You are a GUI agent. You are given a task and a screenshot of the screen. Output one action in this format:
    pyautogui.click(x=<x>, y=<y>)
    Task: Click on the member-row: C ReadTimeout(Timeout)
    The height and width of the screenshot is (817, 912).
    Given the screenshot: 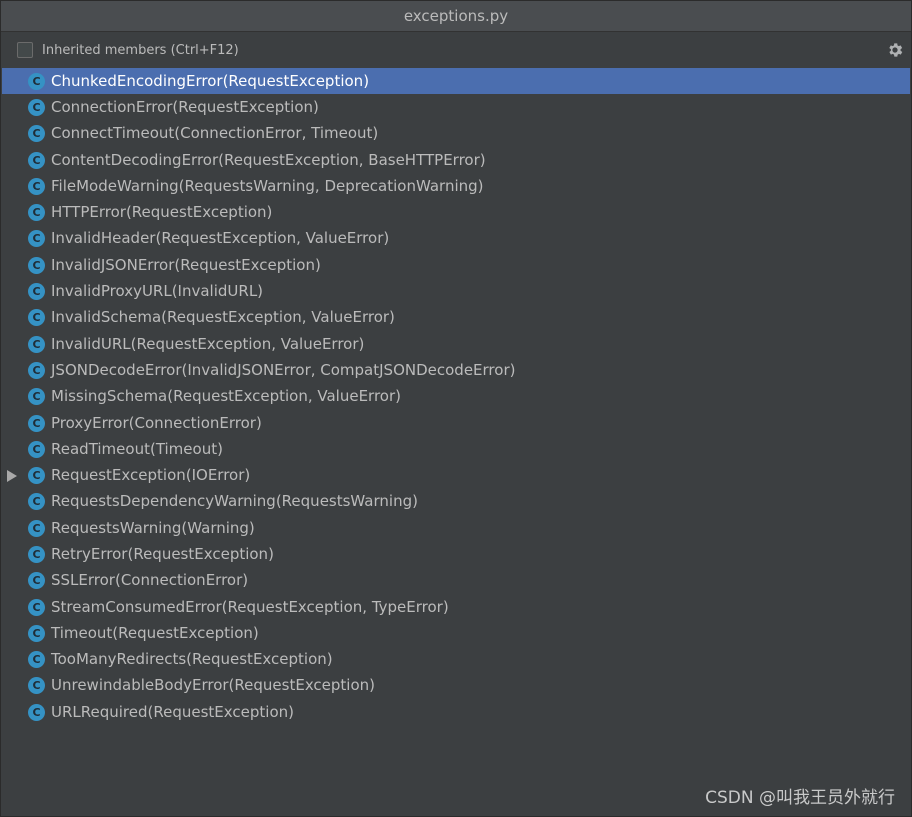 What is the action you would take?
    pyautogui.click(x=456, y=449)
    